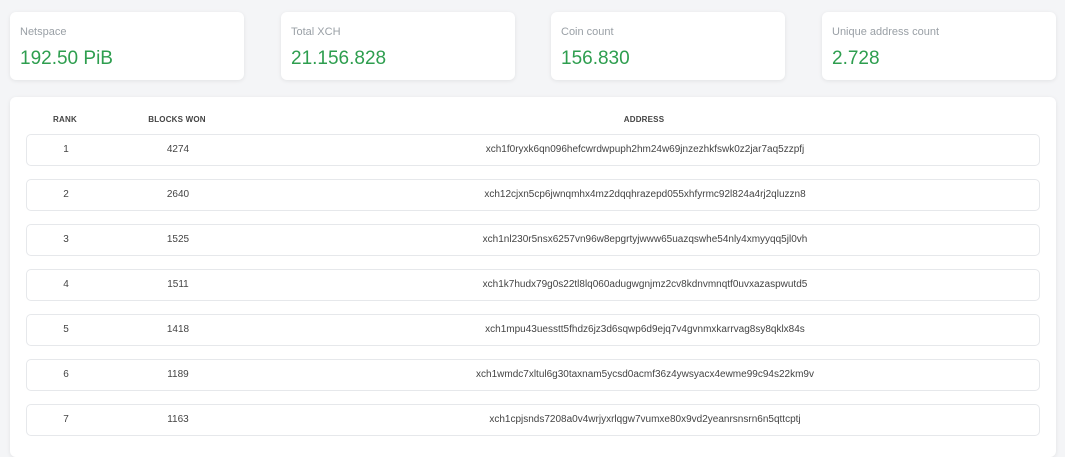 This screenshot has height=457, width=1065. Describe the element at coordinates (587, 32) in the screenshot. I see `stat-label: Coin count` at that location.